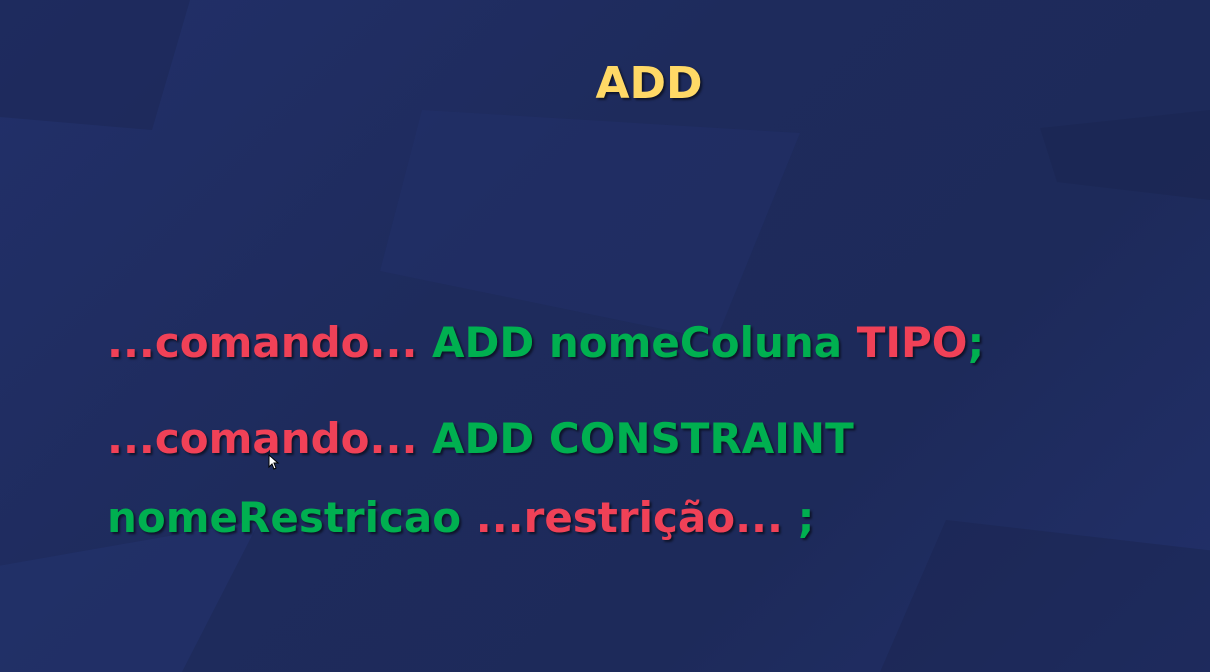 The height and width of the screenshot is (672, 1210). I want to click on add-column-keyword: ADD nomeColuna, so click(637, 342).